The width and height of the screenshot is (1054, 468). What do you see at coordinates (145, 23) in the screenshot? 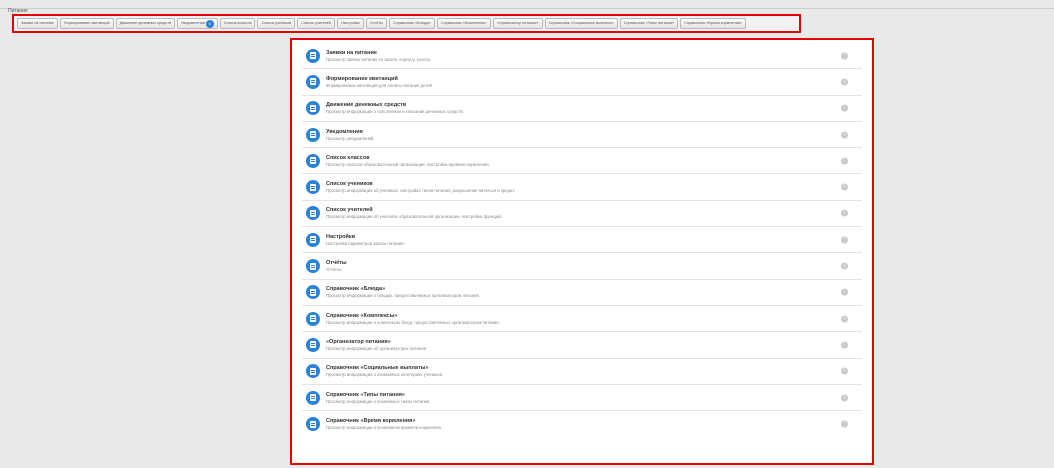
I see `tab-money-flow: Движение денежных средств` at bounding box center [145, 23].